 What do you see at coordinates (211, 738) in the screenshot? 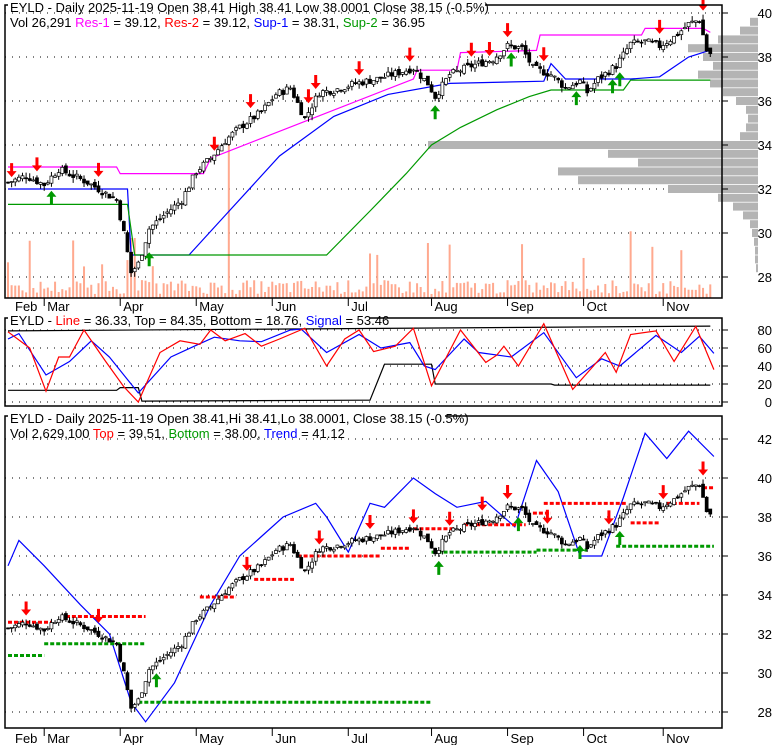
I see `month-label-may: May` at bounding box center [211, 738].